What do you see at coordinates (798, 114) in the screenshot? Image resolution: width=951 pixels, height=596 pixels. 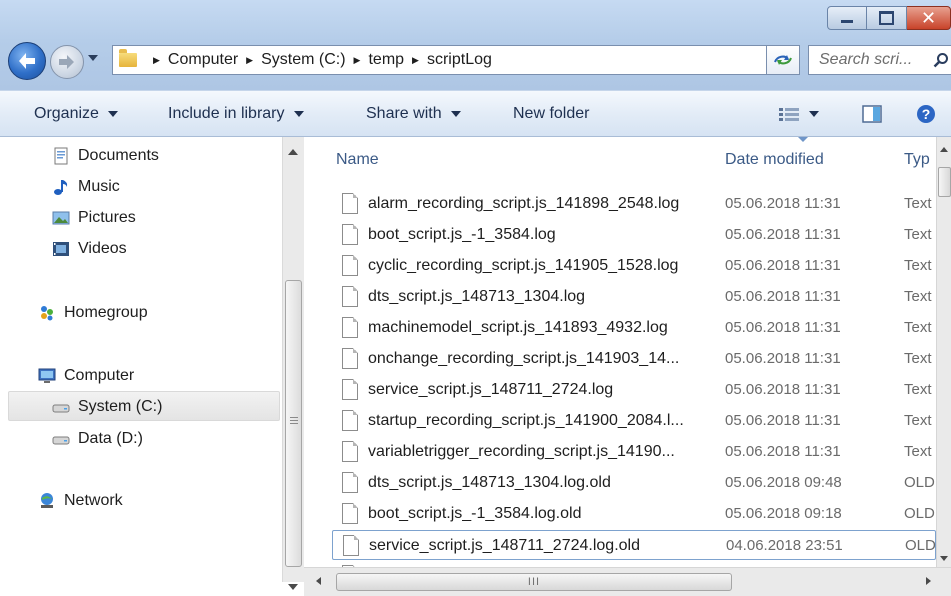 I see `change-view-button` at bounding box center [798, 114].